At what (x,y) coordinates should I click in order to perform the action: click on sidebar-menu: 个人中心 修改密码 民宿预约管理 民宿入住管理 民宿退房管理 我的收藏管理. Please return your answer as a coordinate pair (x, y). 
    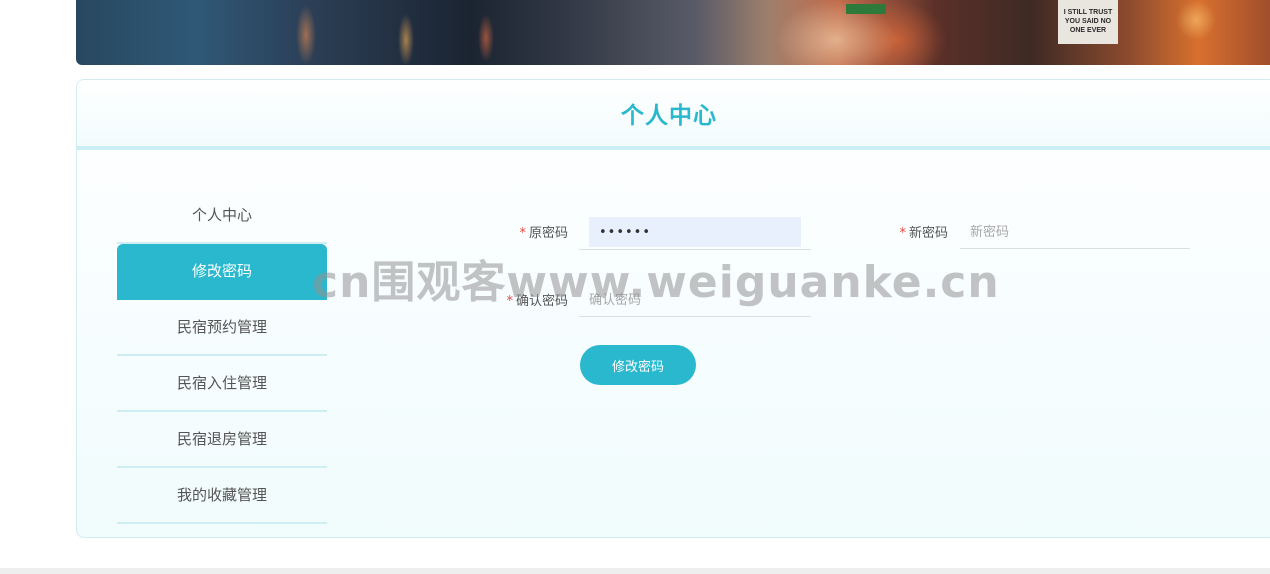
    Looking at the image, I should click on (222, 356).